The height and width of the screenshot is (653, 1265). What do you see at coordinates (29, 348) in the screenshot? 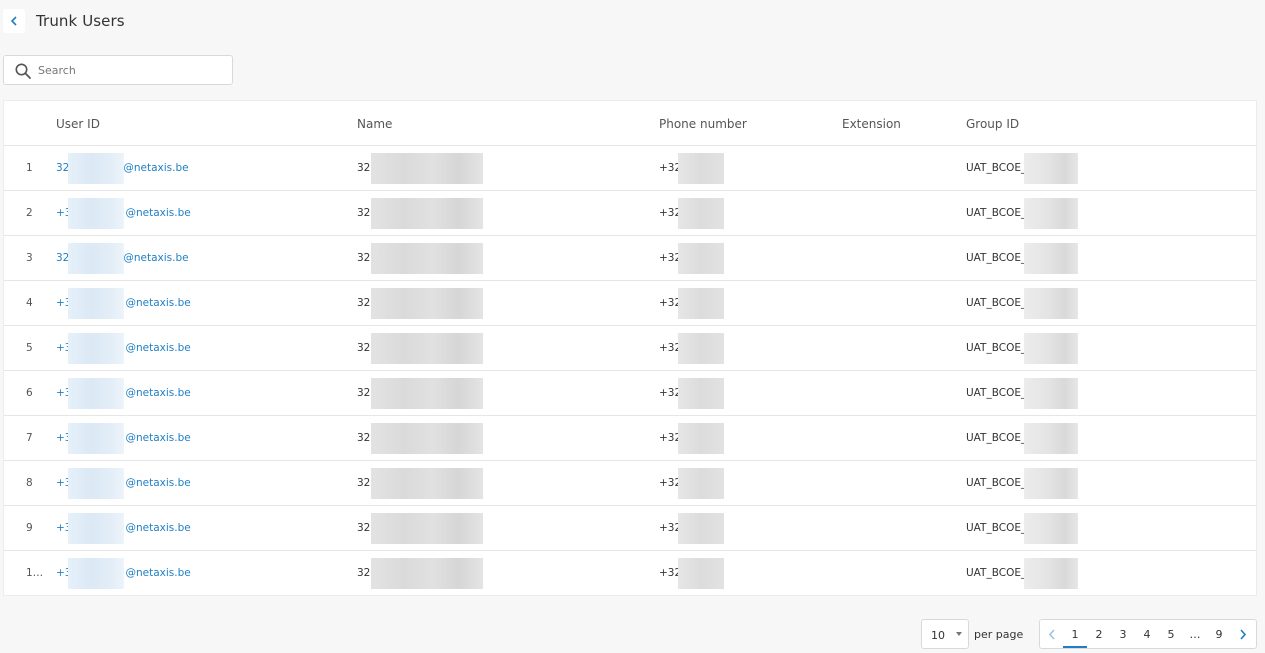
I see `row-index: 5` at bounding box center [29, 348].